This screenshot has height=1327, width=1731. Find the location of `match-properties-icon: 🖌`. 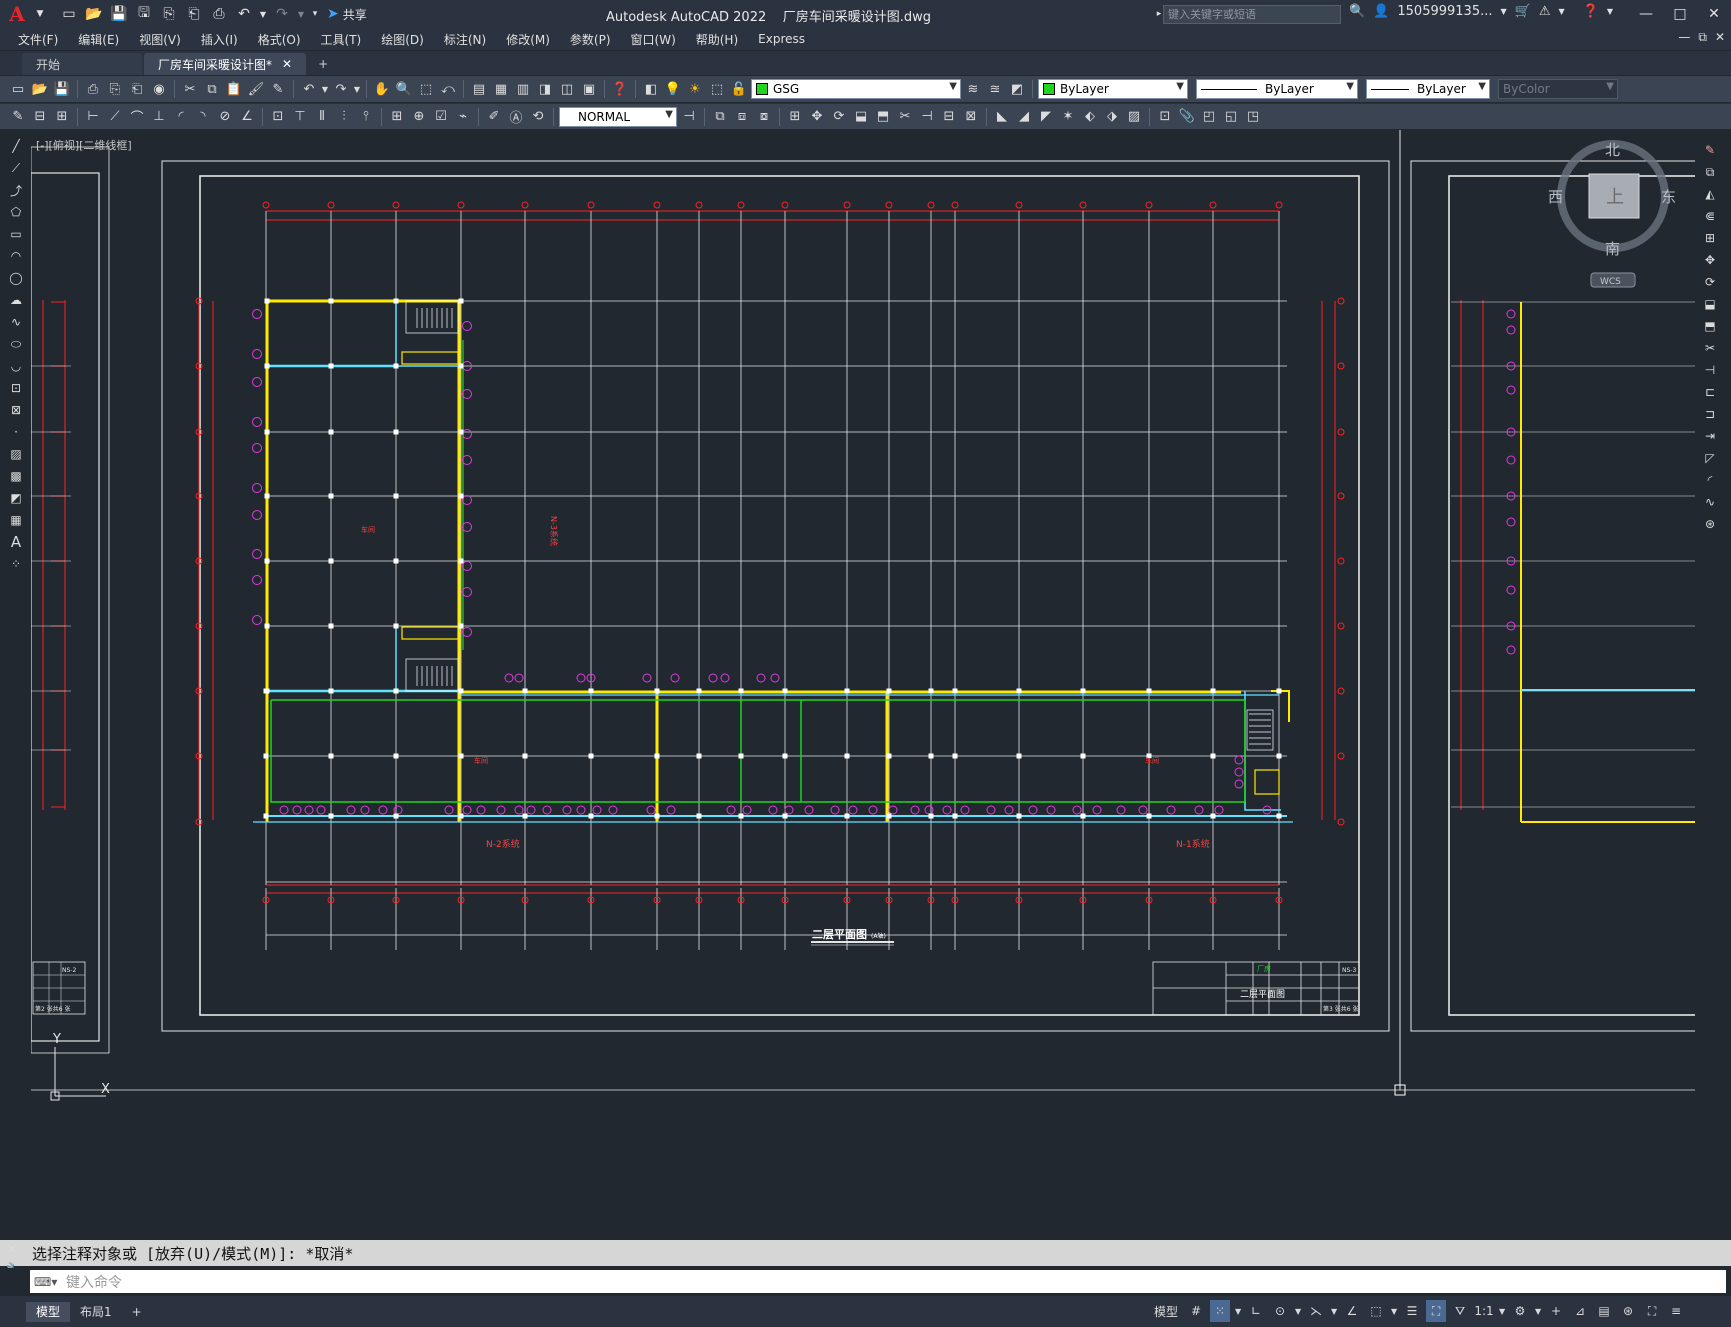

match-properties-icon: 🖌 is located at coordinates (256, 89).